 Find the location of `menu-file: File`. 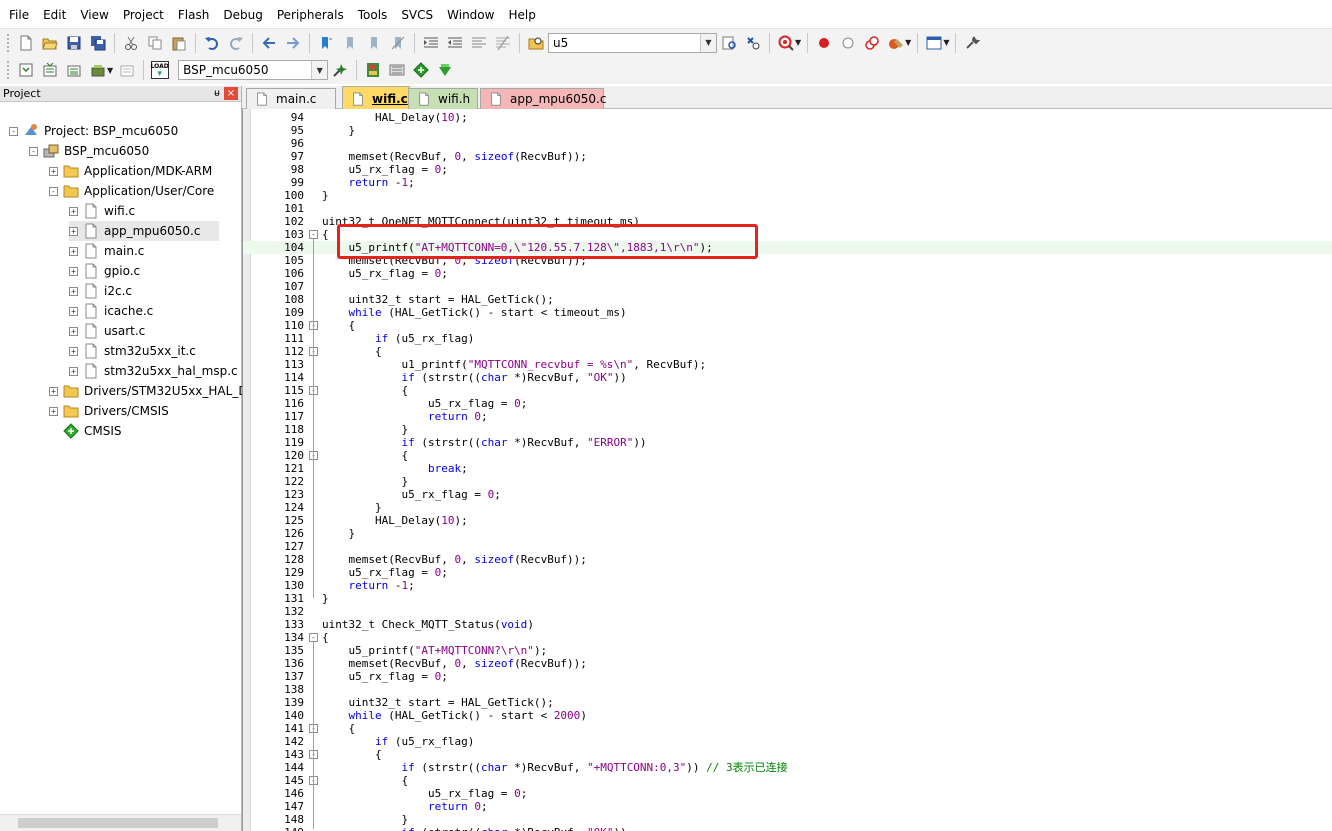

menu-file: File is located at coordinates (19, 15).